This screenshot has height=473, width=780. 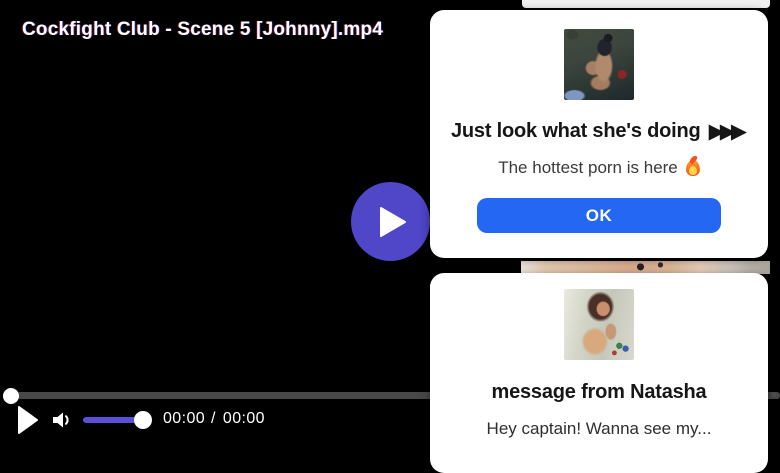 I want to click on duration: 00:00, so click(x=243, y=418).